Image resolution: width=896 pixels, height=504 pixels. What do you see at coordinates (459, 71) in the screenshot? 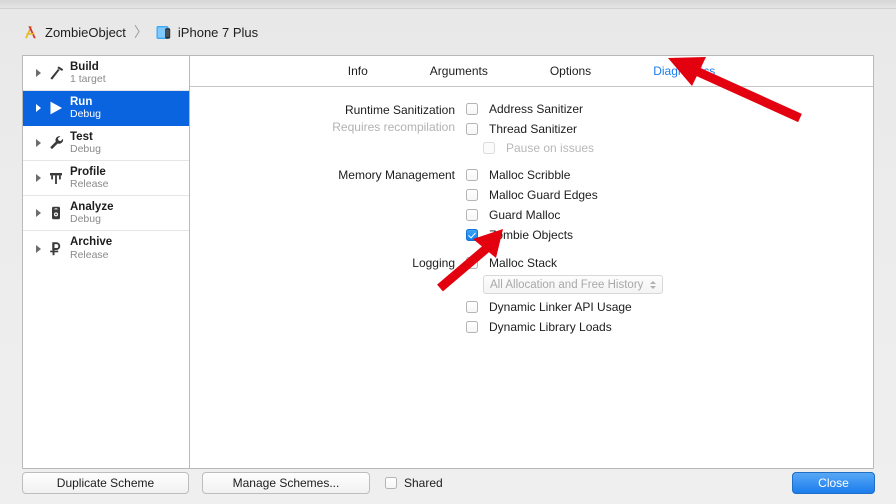
I see `tab-arguments: Arguments` at bounding box center [459, 71].